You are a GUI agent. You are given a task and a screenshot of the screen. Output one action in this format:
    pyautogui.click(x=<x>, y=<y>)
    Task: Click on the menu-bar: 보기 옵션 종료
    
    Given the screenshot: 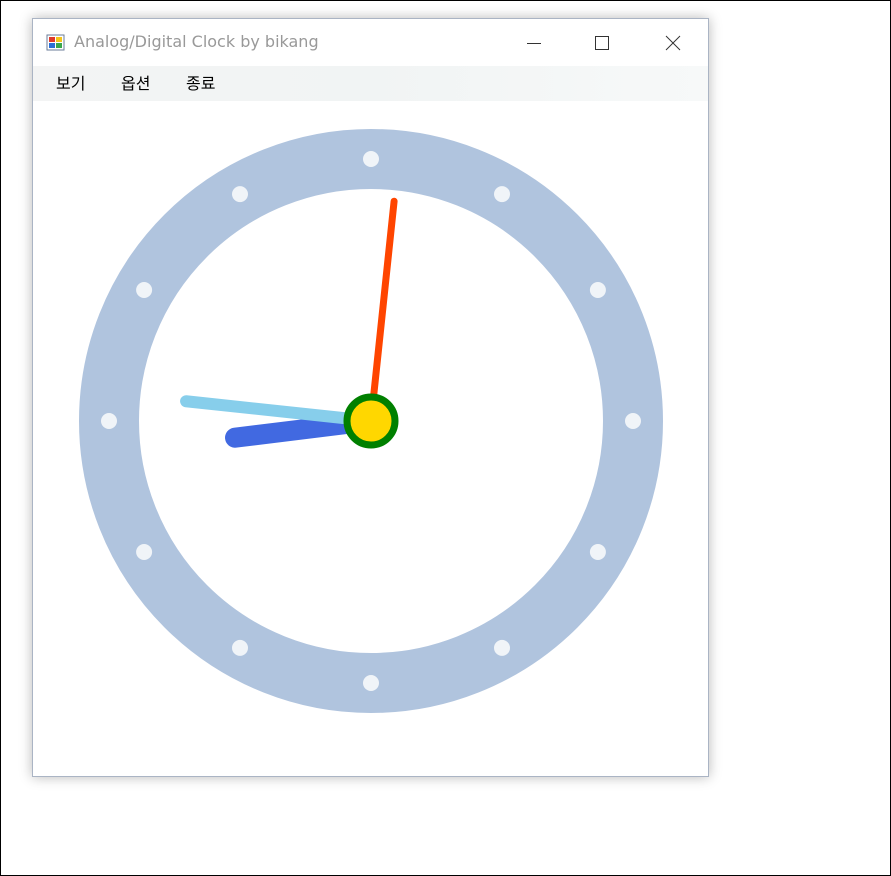 What is the action you would take?
    pyautogui.click(x=370, y=83)
    